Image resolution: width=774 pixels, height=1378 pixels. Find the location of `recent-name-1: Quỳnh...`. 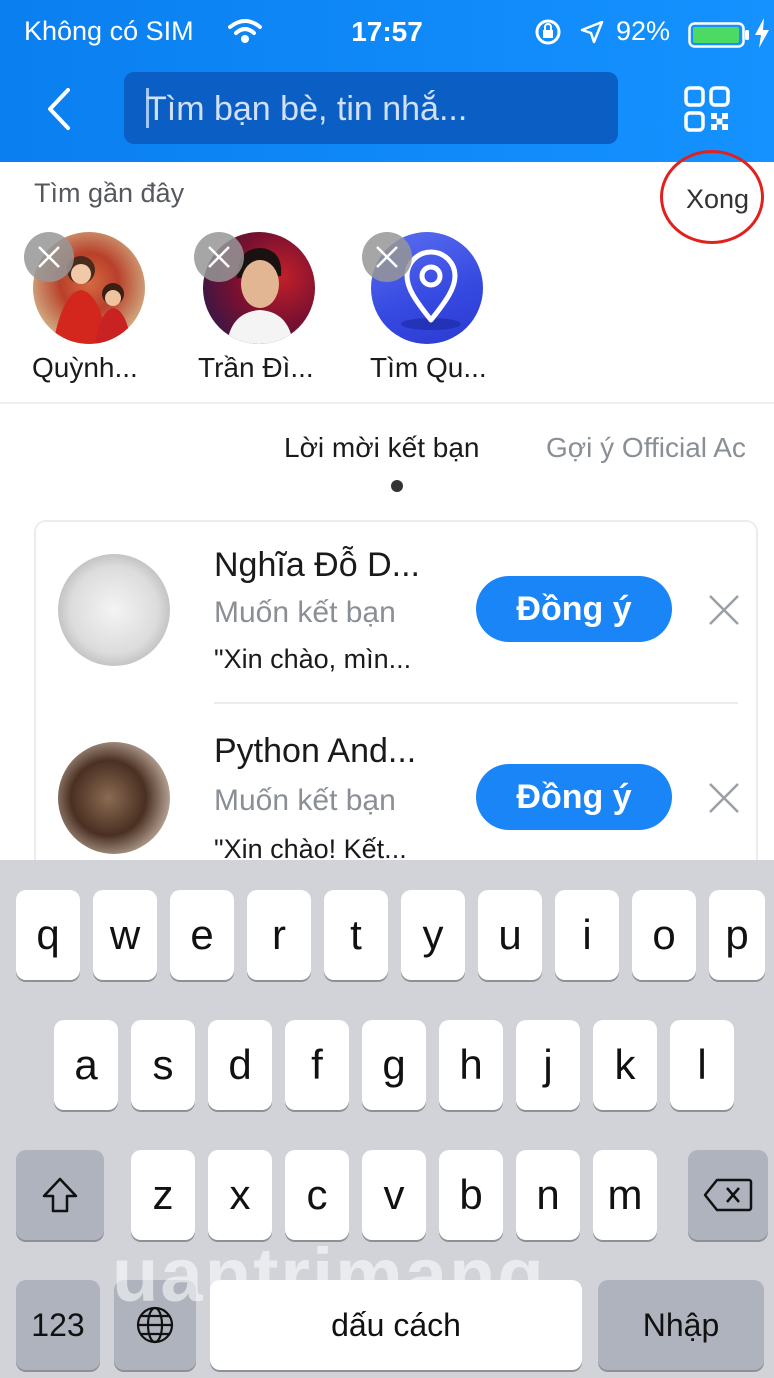

recent-name-1: Quỳnh... is located at coordinates (85, 367).